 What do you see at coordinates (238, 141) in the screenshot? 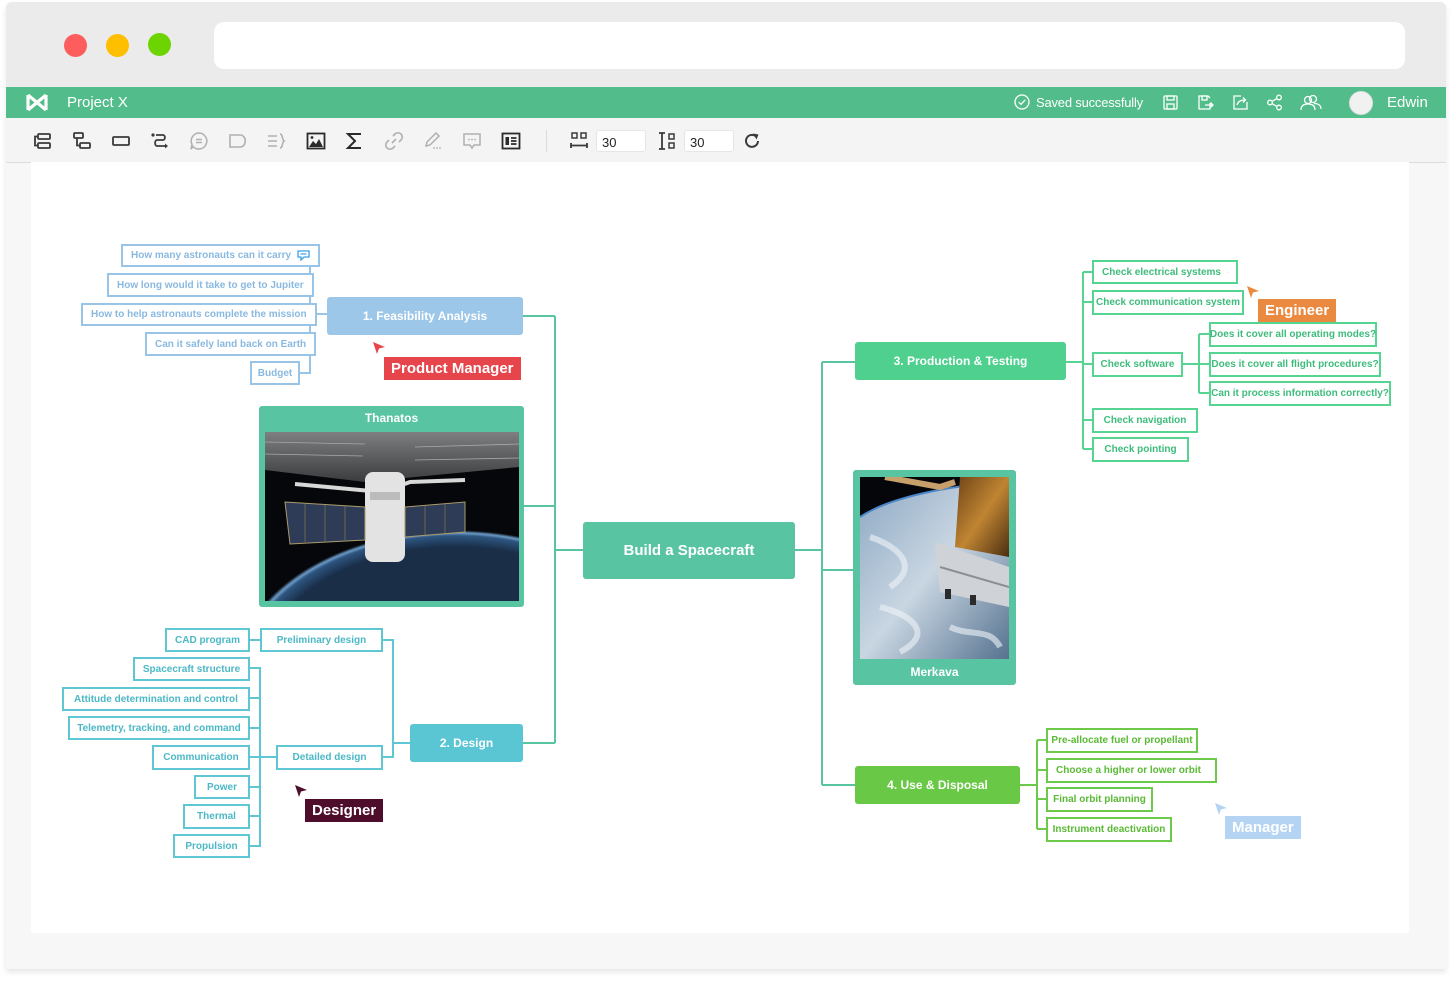
I see `boundary-icon` at bounding box center [238, 141].